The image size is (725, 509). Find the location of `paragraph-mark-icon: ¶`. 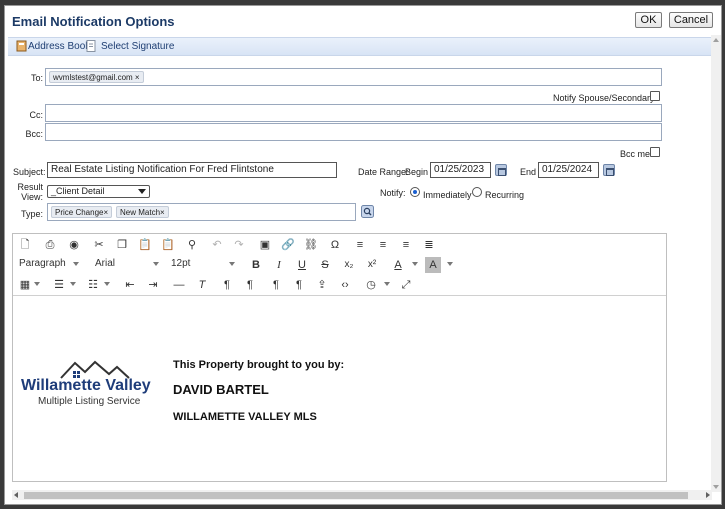

paragraph-mark-icon: ¶ is located at coordinates (299, 285).